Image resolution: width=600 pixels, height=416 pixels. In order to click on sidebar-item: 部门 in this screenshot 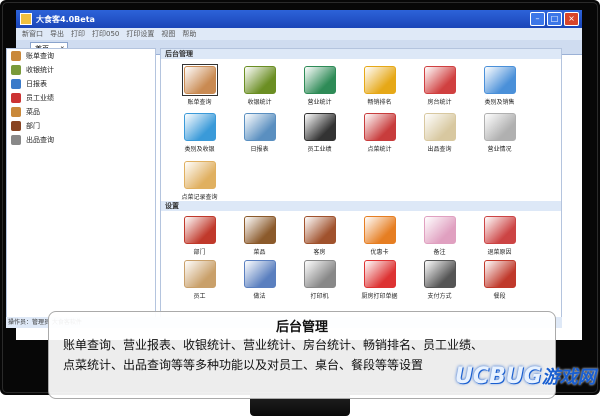, I will do `click(81, 126)`.